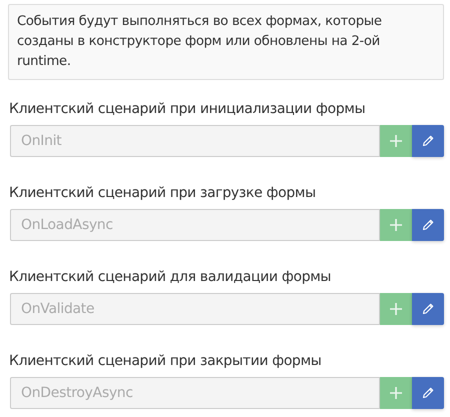 This screenshot has height=417, width=450. Describe the element at coordinates (163, 193) in the screenshot. I see `field-label: Клиентский сценарий при загрузке формы` at that location.